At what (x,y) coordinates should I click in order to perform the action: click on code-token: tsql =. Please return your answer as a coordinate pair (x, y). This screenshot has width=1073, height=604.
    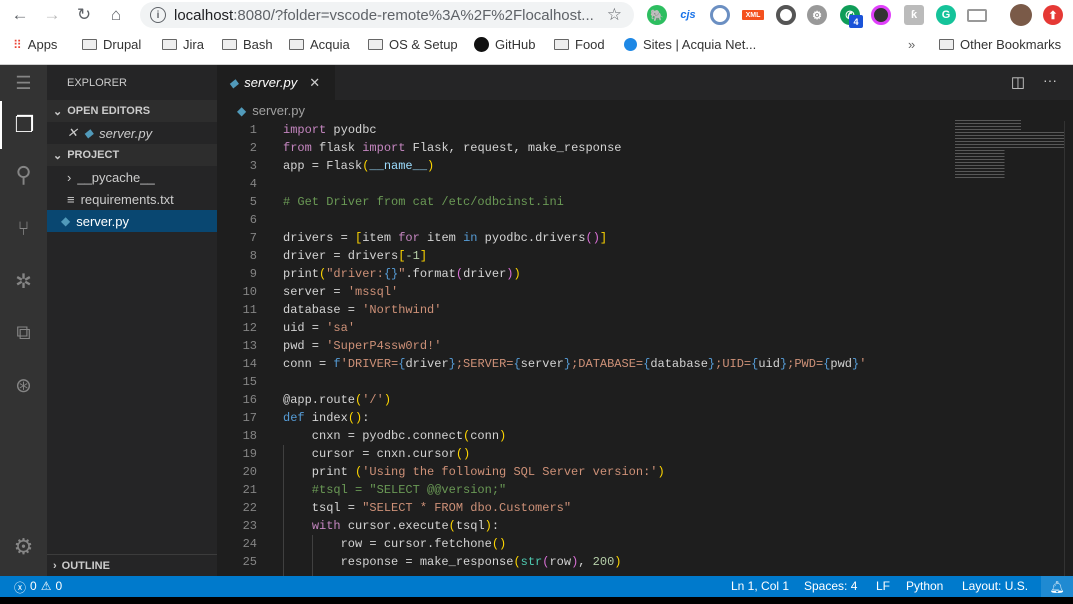
    Looking at the image, I should click on (323, 508).